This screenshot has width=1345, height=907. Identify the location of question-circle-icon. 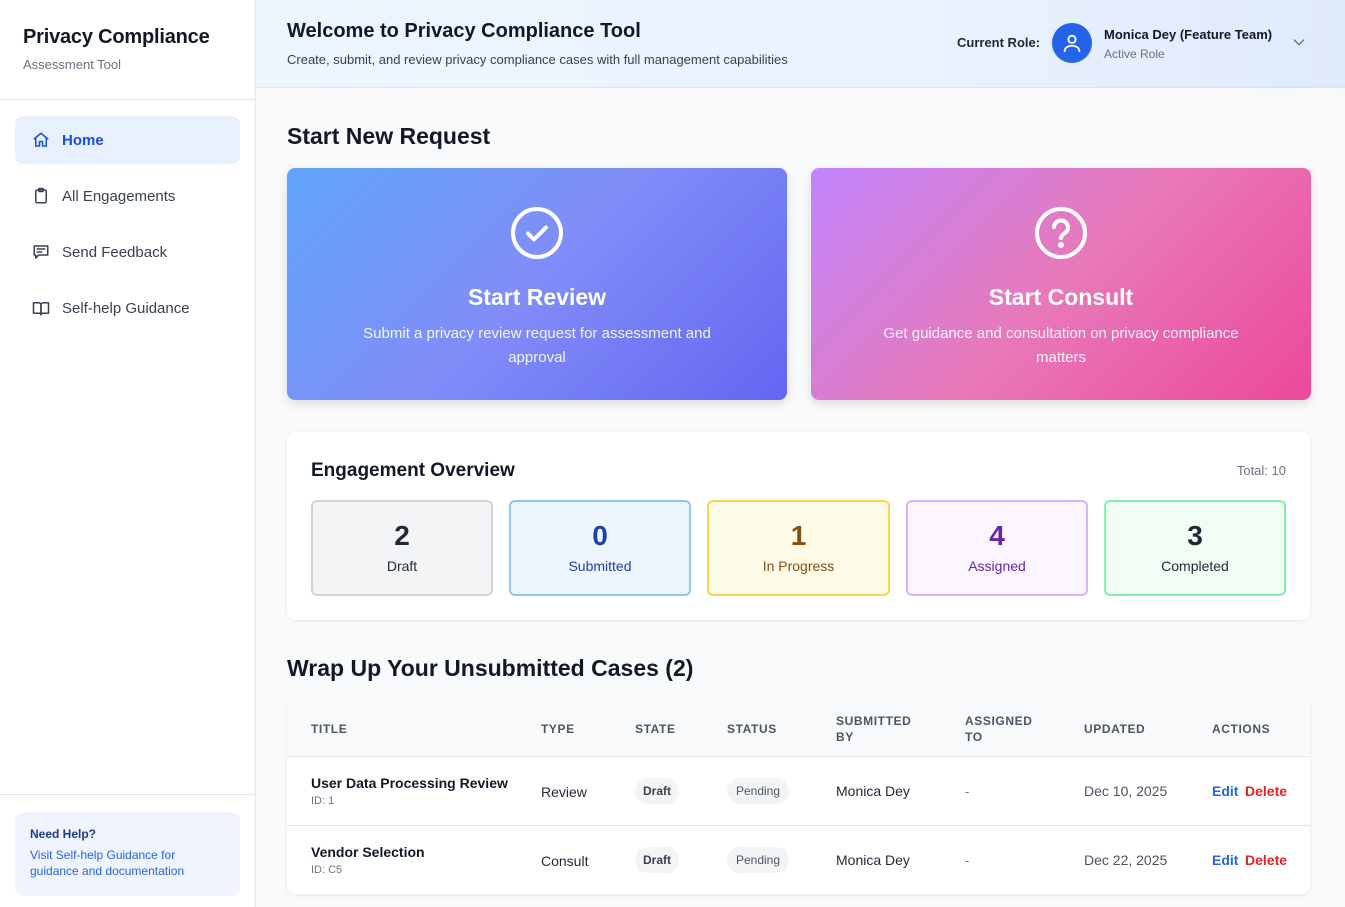
(1061, 233).